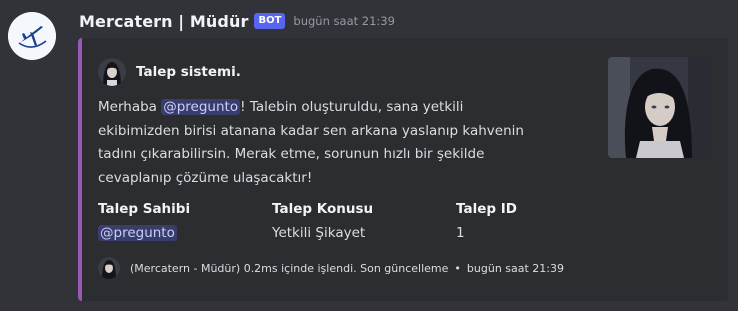 This screenshot has height=311, width=738. What do you see at coordinates (130, 107) in the screenshot?
I see `description-text-start: Merhaba` at bounding box center [130, 107].